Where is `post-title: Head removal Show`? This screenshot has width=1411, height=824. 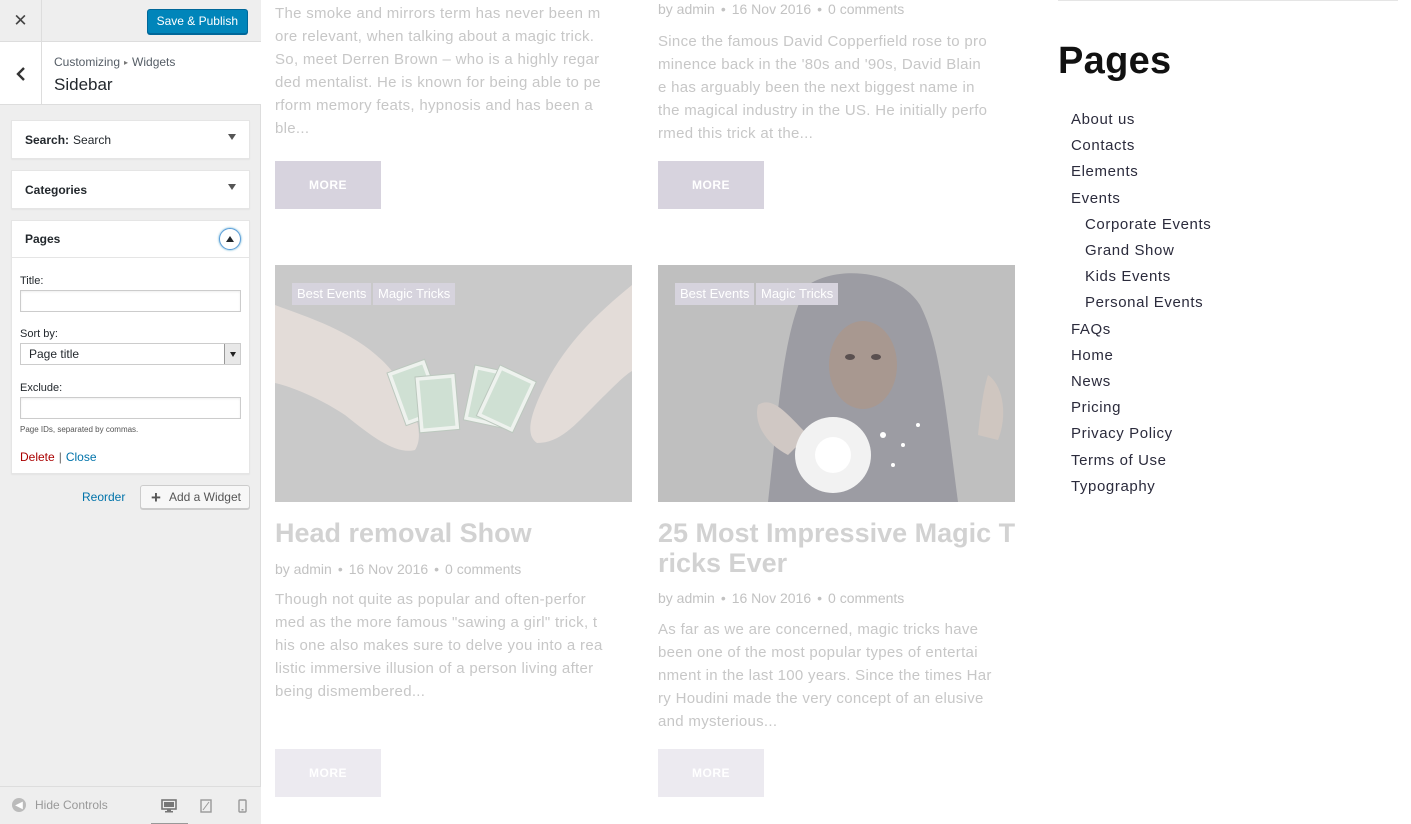 post-title: Head removal Show is located at coordinates (403, 533).